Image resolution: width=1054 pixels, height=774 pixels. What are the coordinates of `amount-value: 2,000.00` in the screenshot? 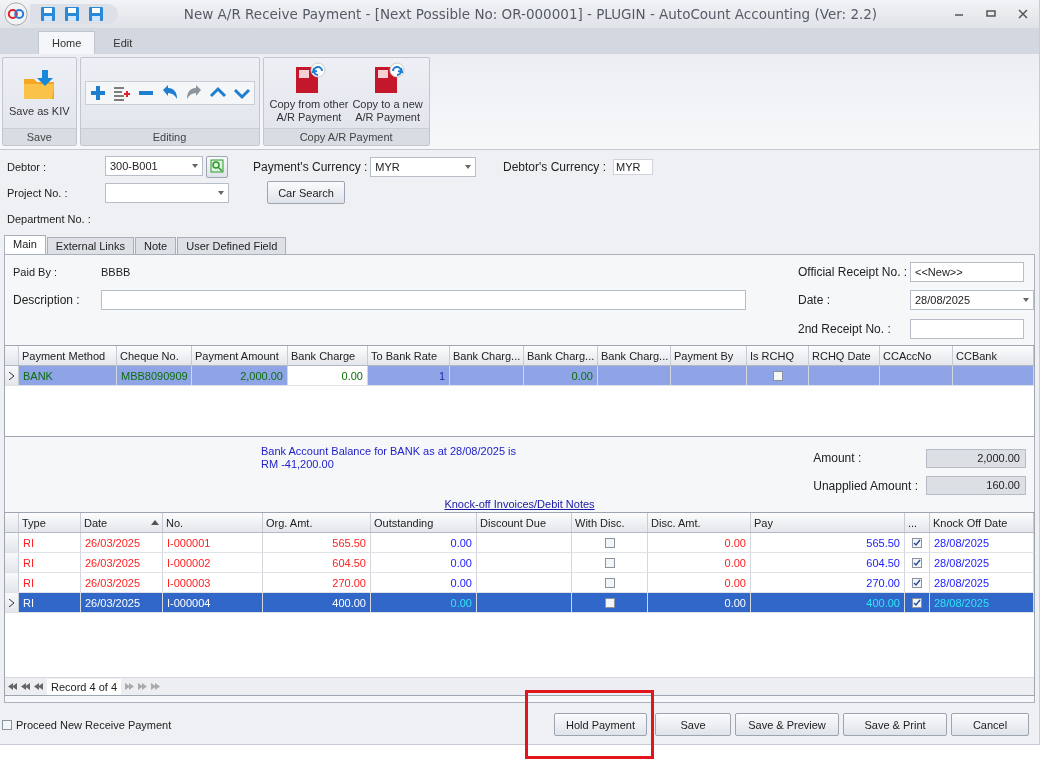 It's located at (976, 458).